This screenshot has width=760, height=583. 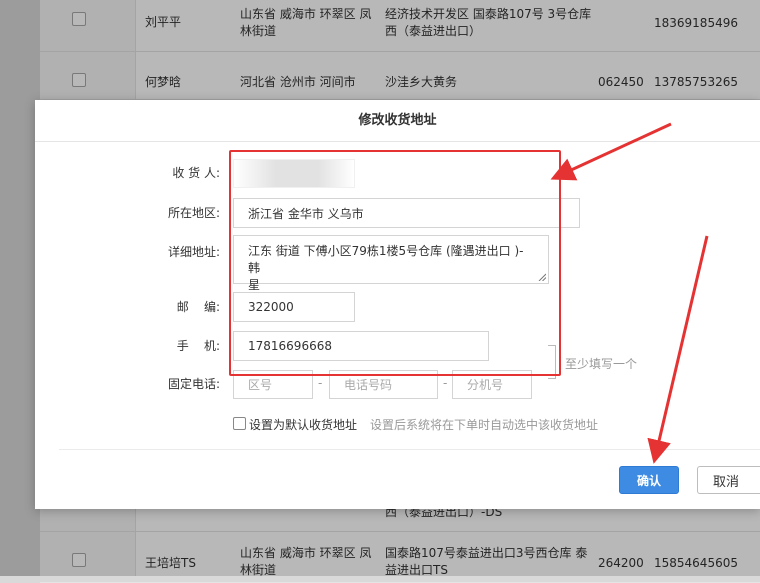 I want to click on annotation-arrow-to-confirm, so click(x=678, y=349).